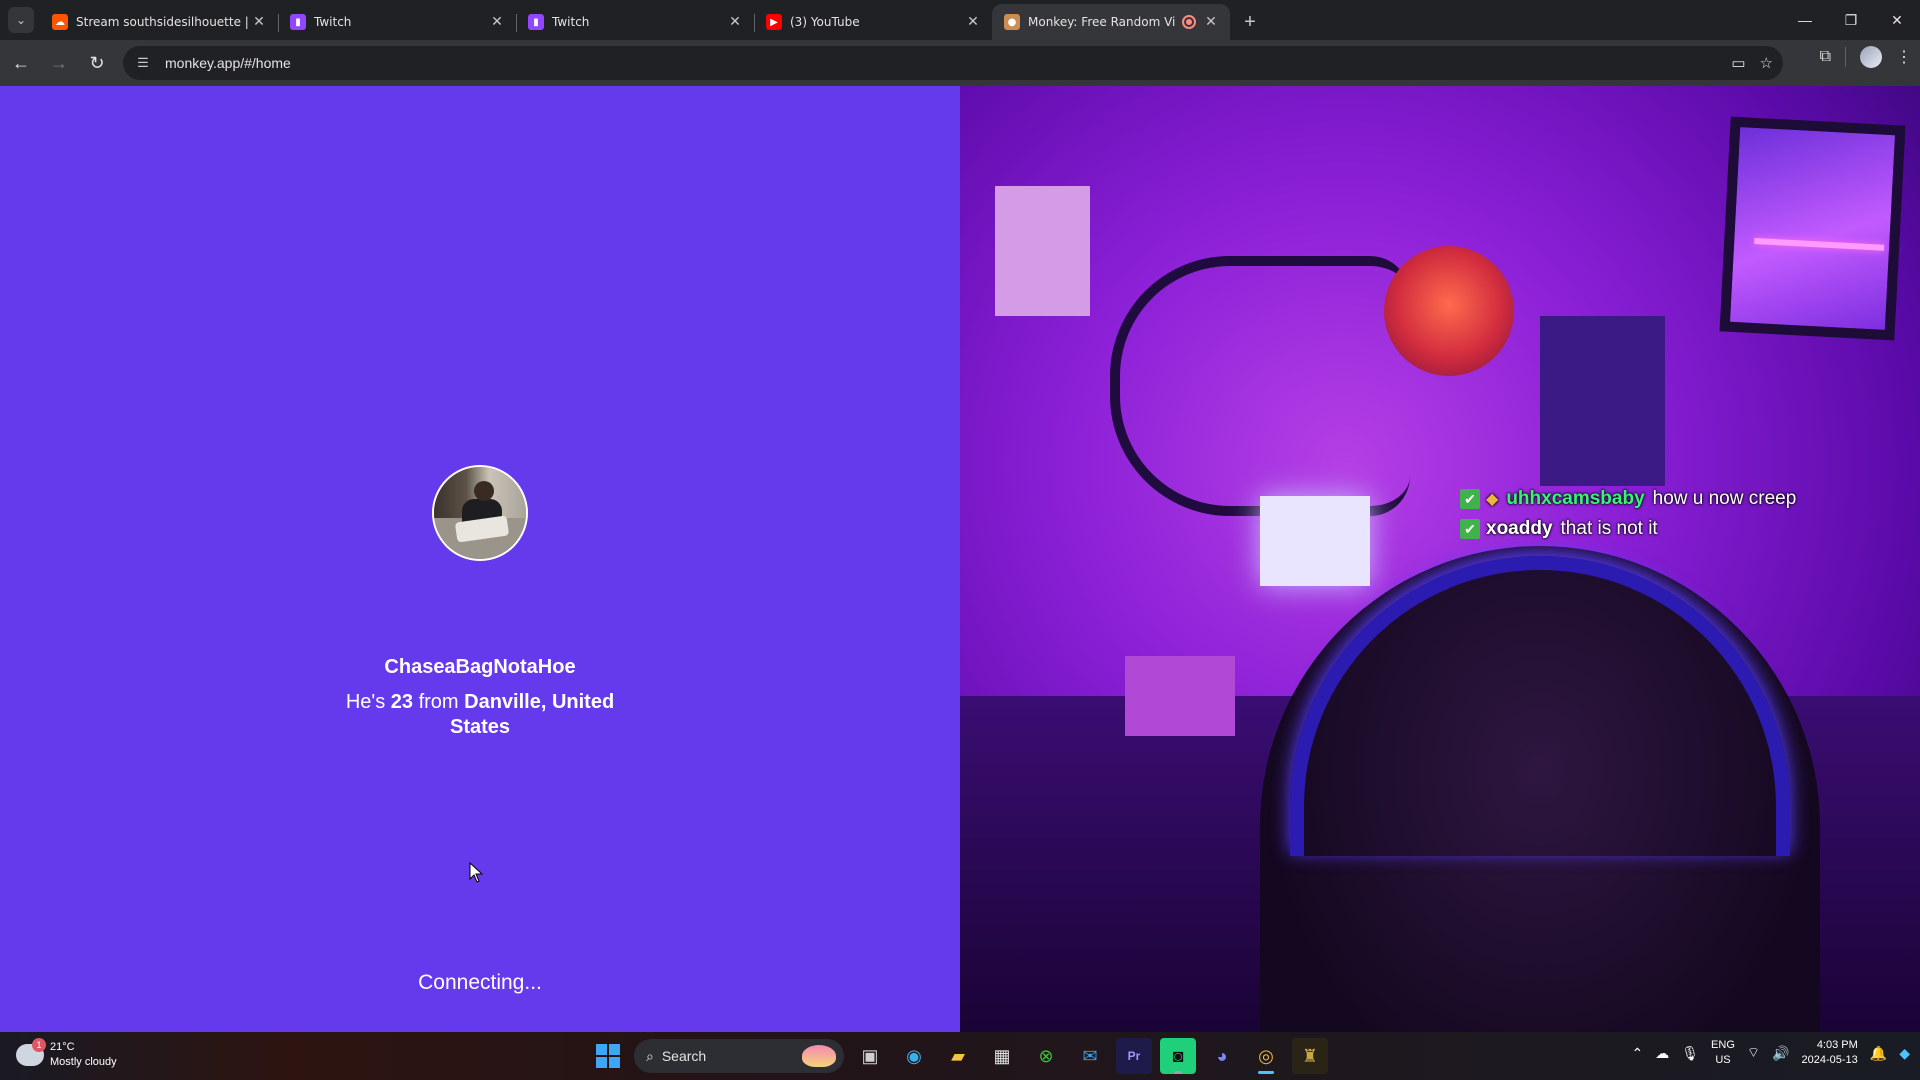 This screenshot has width=1920, height=1080. What do you see at coordinates (1609, 528) in the screenshot?
I see `chat-text: that is not it` at bounding box center [1609, 528].